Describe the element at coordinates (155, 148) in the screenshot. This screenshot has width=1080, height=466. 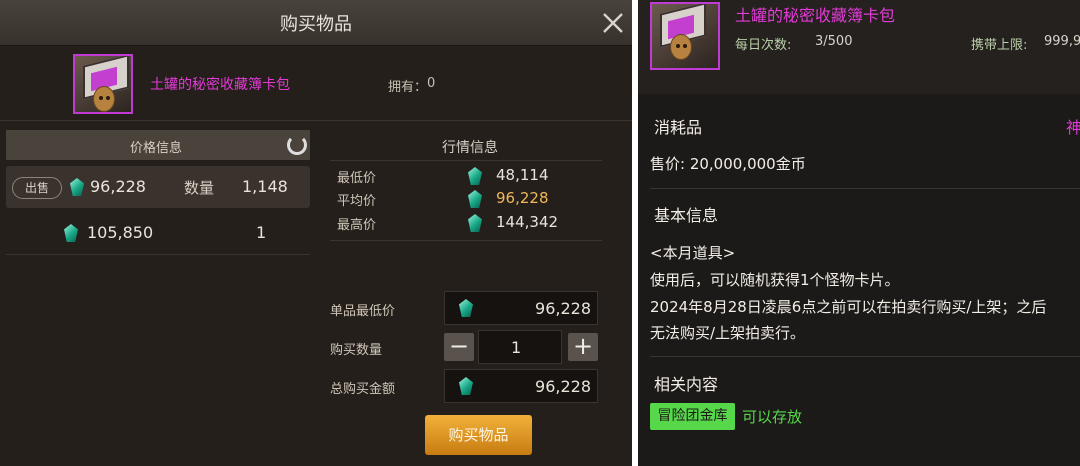
I see `price-info-label: 价格信息` at that location.